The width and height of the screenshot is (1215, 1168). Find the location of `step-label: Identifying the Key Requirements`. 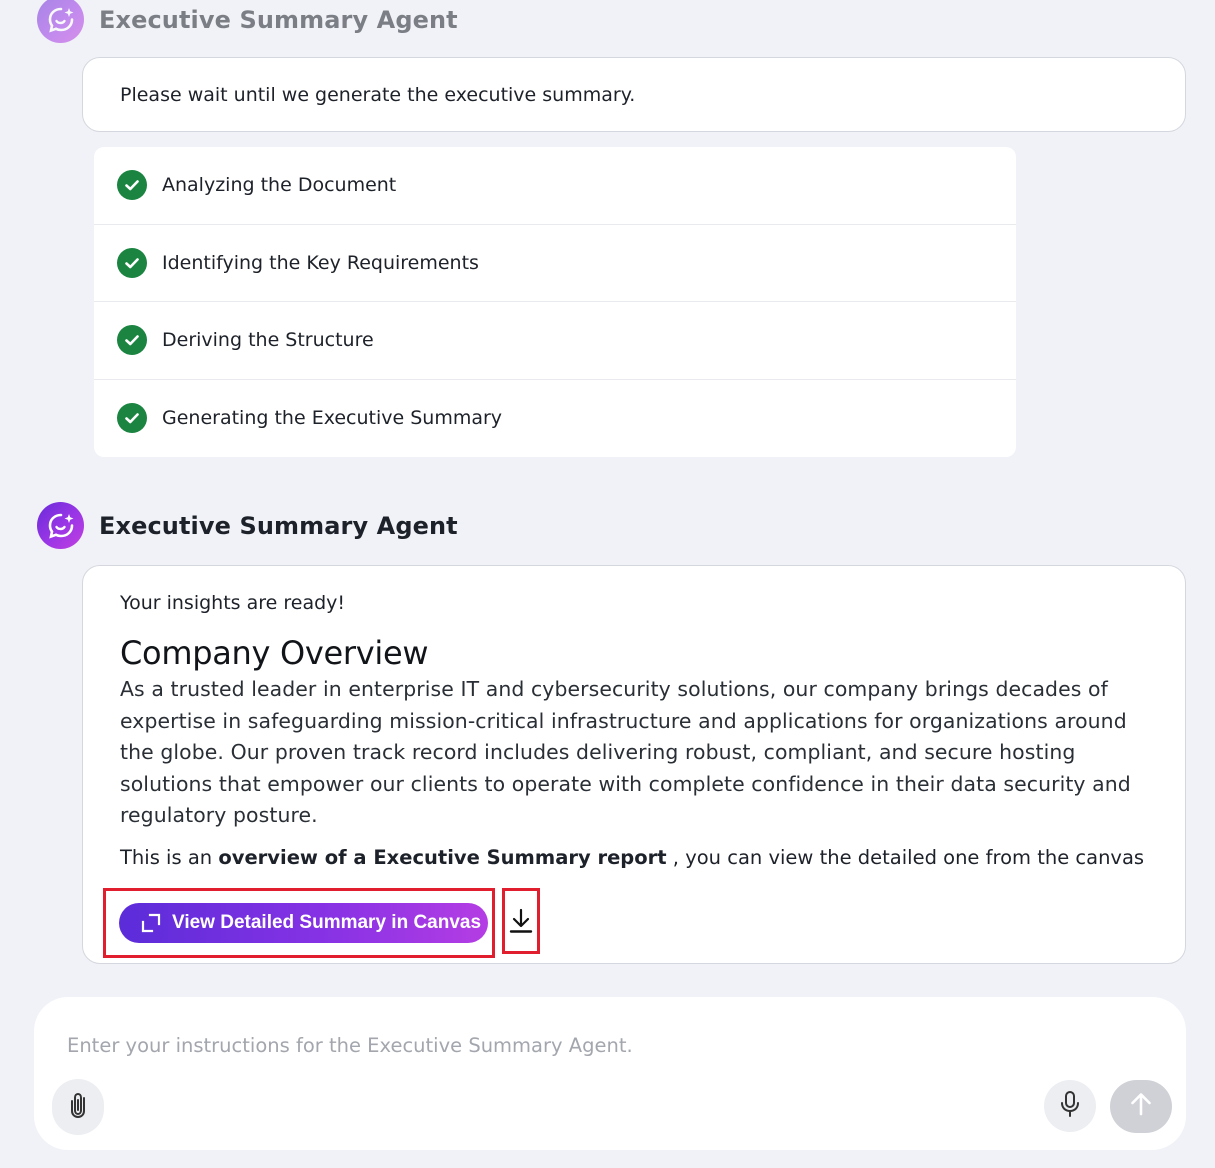

step-label: Identifying the Key Requirements is located at coordinates (320, 262).